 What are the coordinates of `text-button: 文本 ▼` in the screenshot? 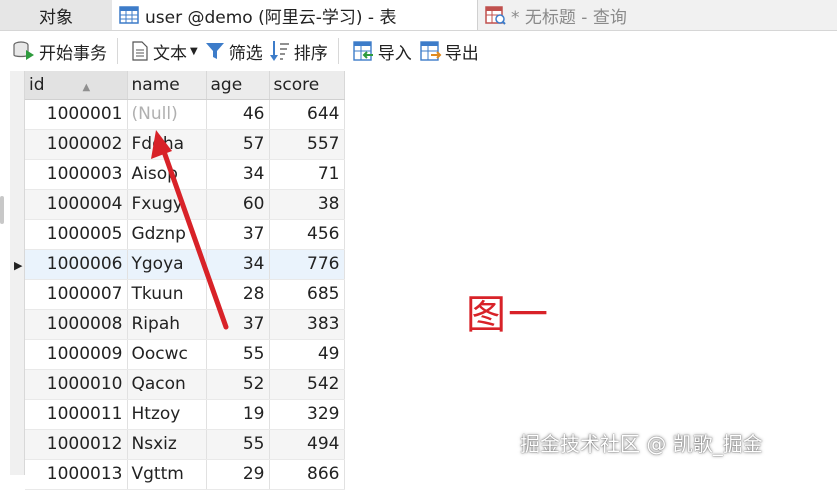 It's located at (164, 51).